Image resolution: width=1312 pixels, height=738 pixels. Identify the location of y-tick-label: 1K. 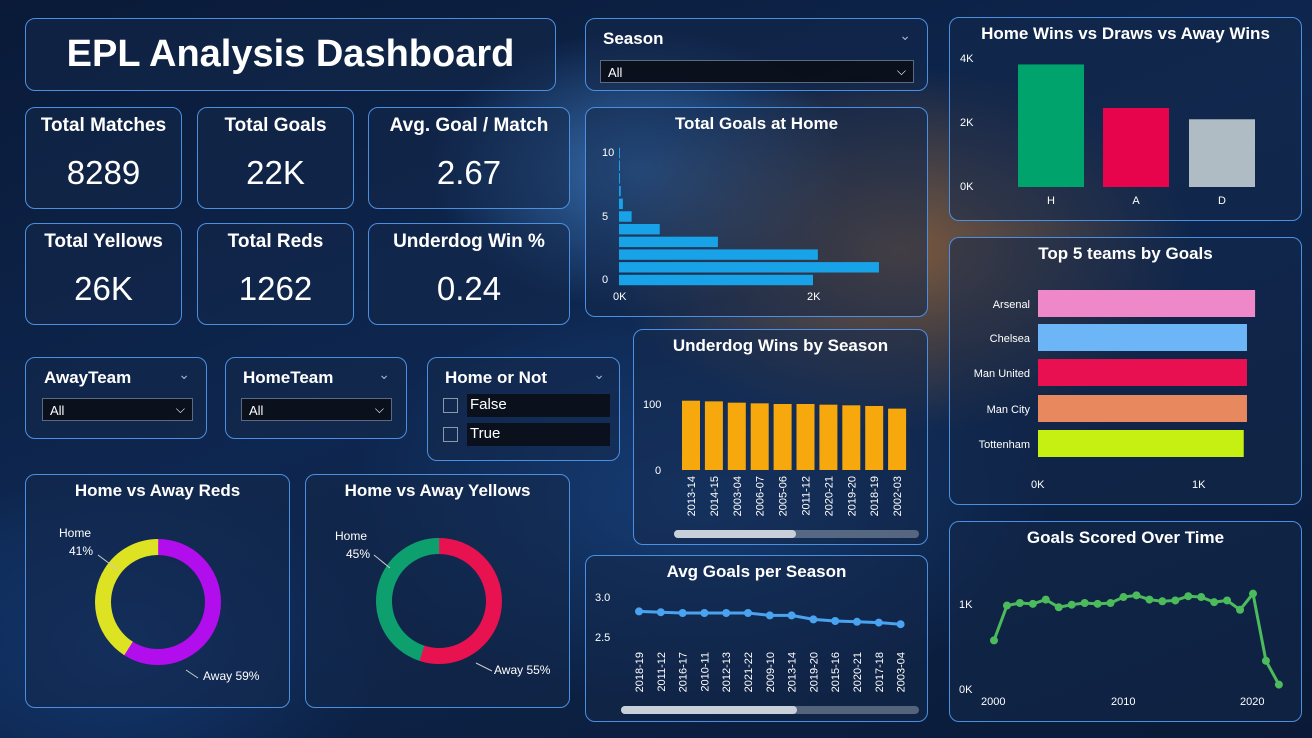
(966, 605).